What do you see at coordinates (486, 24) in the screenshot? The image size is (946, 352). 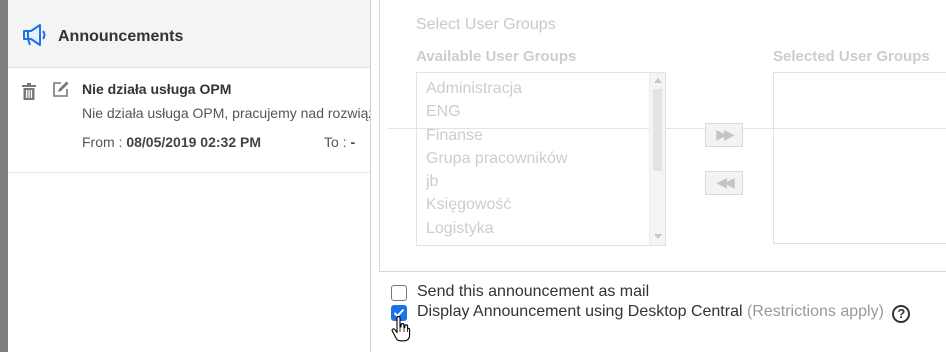 I see `select-user-groups-title: Select User Groups` at bounding box center [486, 24].